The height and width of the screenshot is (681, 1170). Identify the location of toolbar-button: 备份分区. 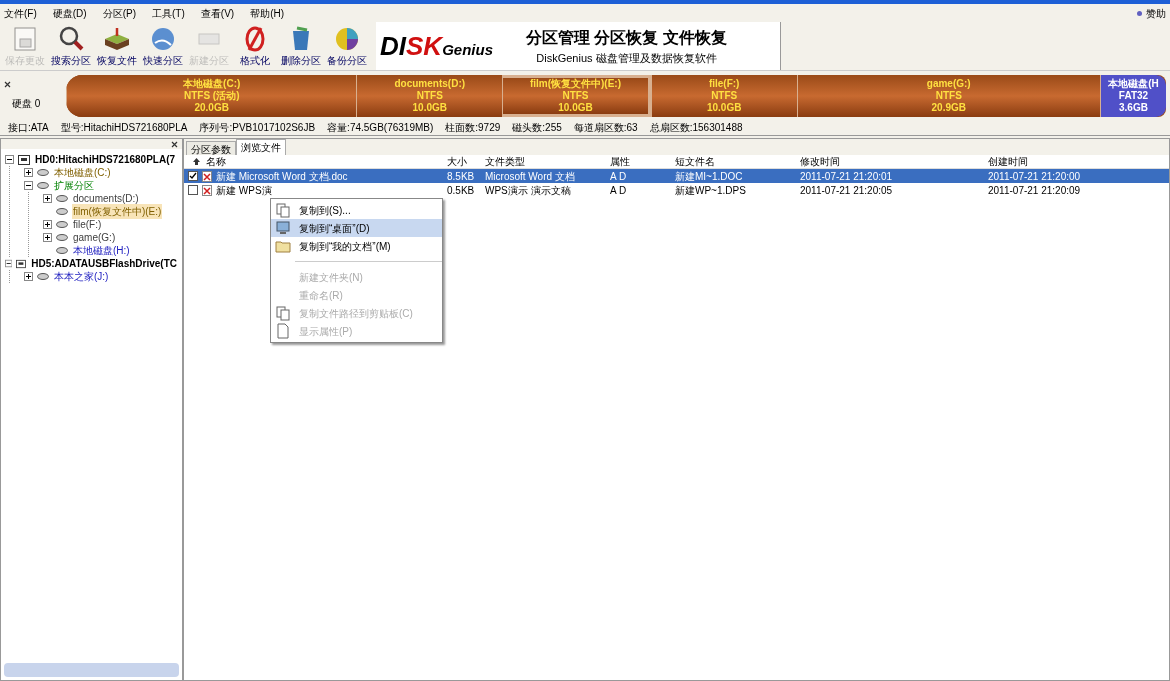
(347, 47).